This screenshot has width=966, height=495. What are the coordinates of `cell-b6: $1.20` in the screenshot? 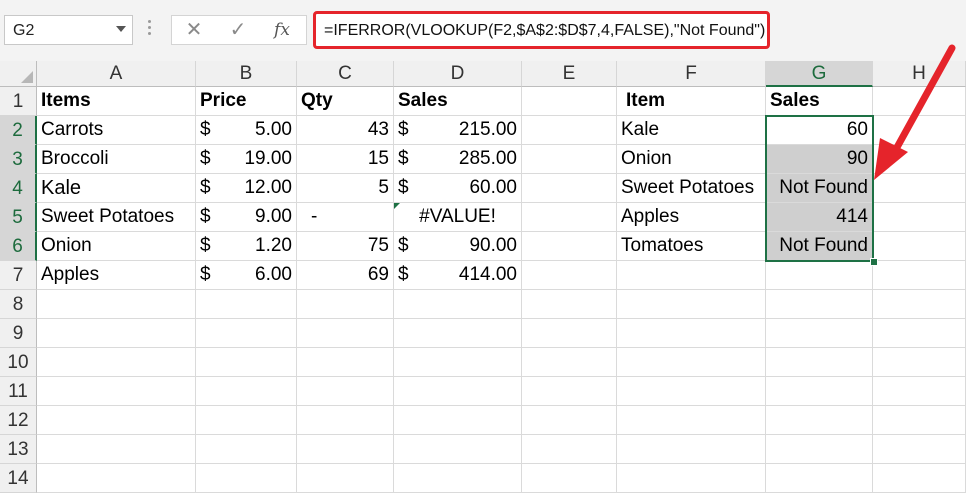 It's located at (246, 246).